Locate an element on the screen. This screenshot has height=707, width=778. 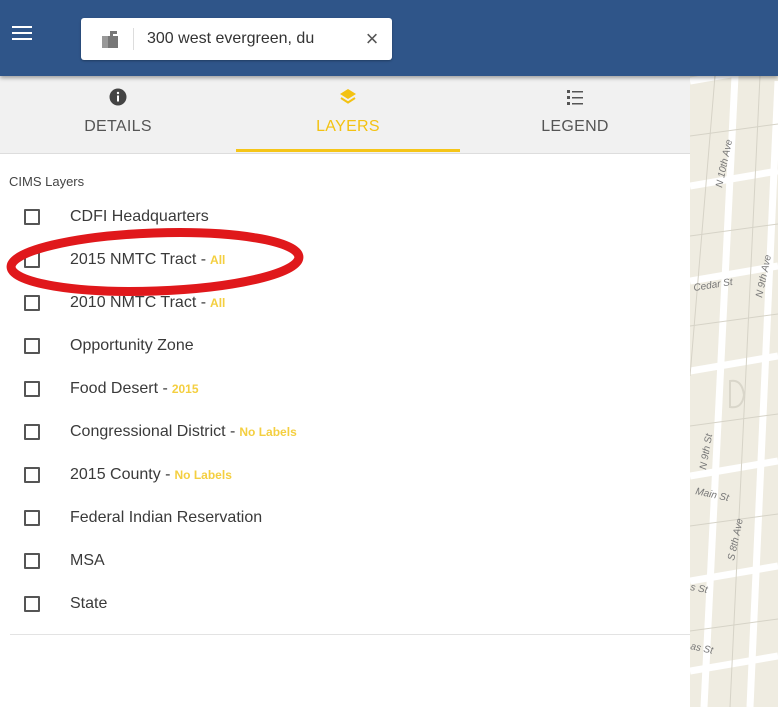
layer-label: Federal Indian Reservation is located at coordinates (166, 517).